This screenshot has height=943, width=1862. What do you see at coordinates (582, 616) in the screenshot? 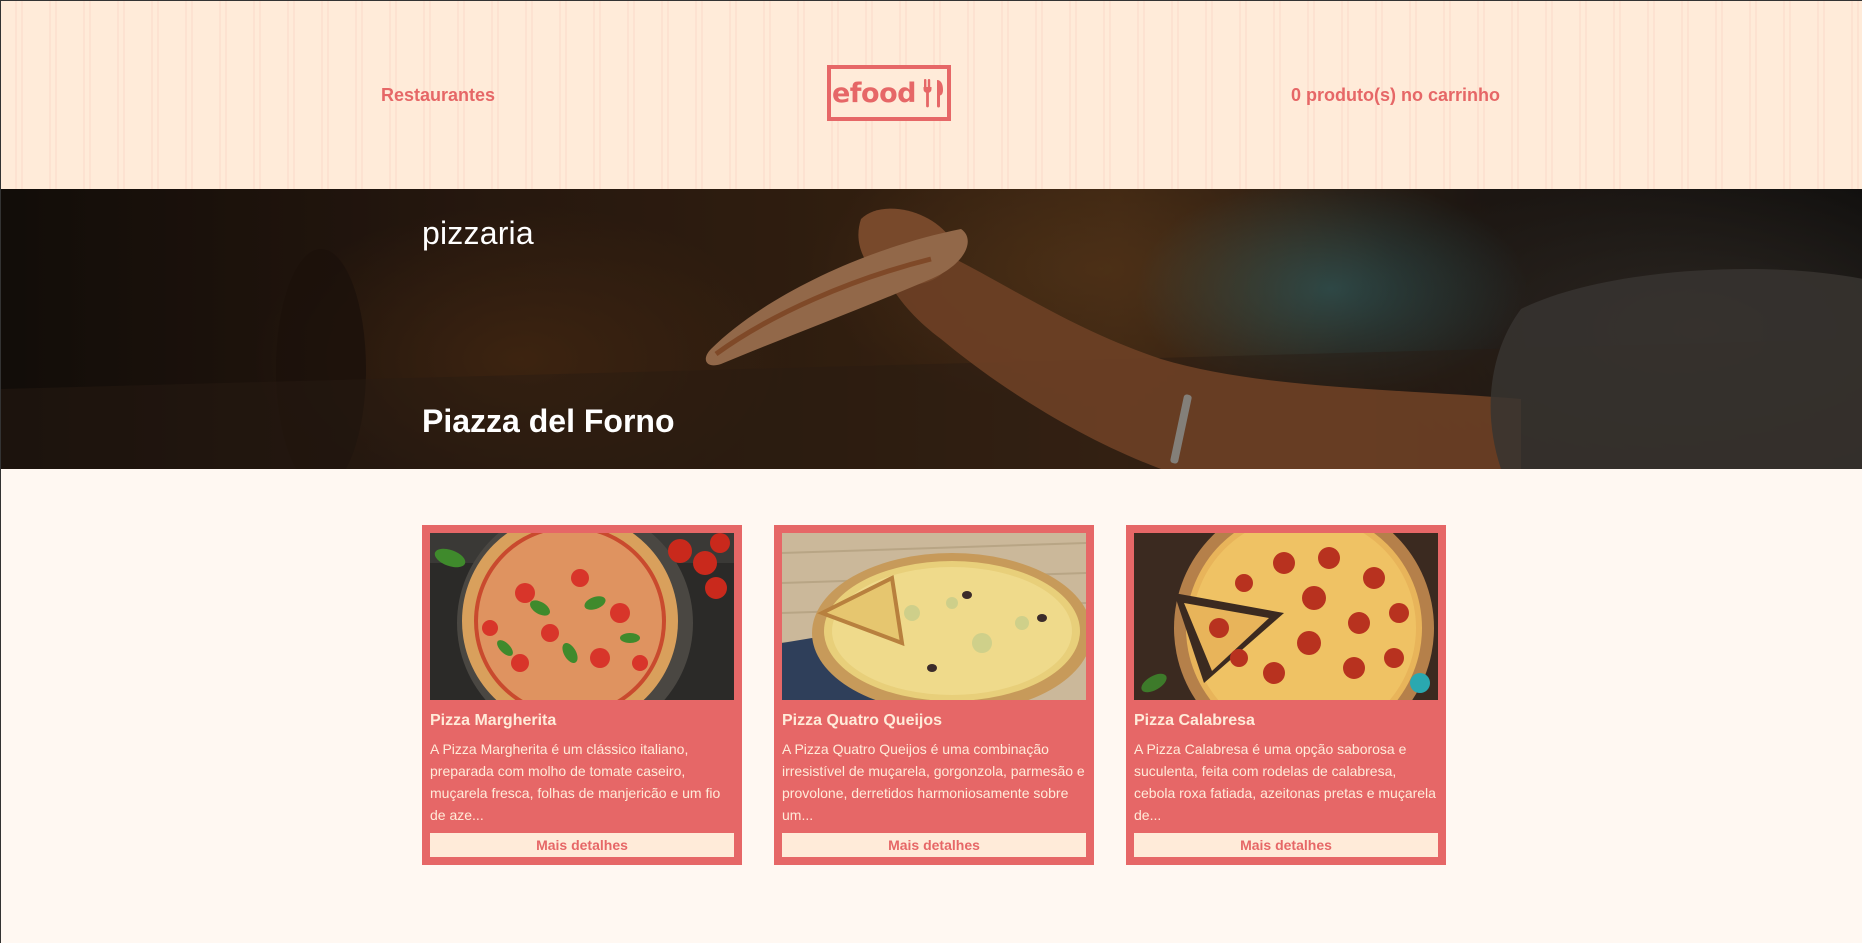
I see `pizza-margherita-image` at bounding box center [582, 616].